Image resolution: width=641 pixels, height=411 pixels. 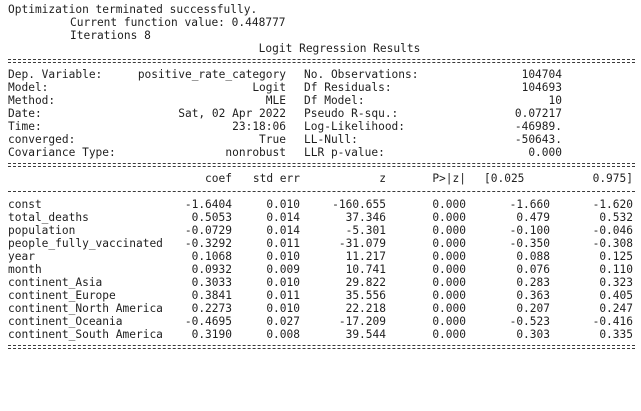 I want to click on variable-name: continent_North America, so click(x=85, y=308).